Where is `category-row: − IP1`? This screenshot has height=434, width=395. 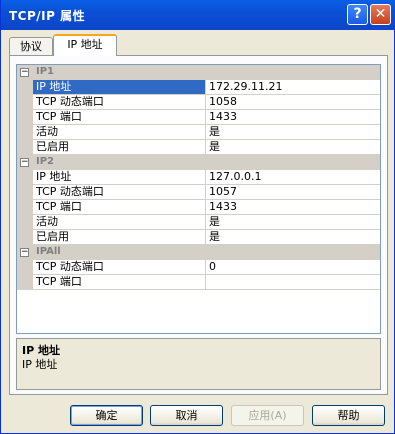 category-row: − IP1 is located at coordinates (198, 72).